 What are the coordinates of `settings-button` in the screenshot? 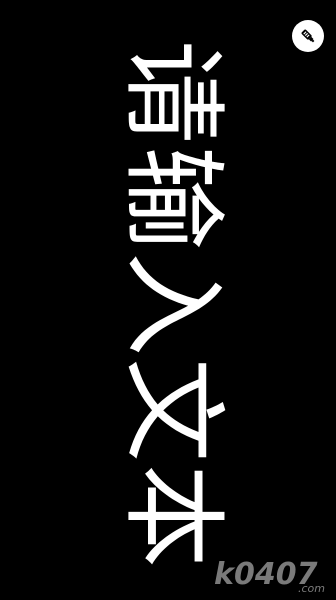 It's located at (308, 36).